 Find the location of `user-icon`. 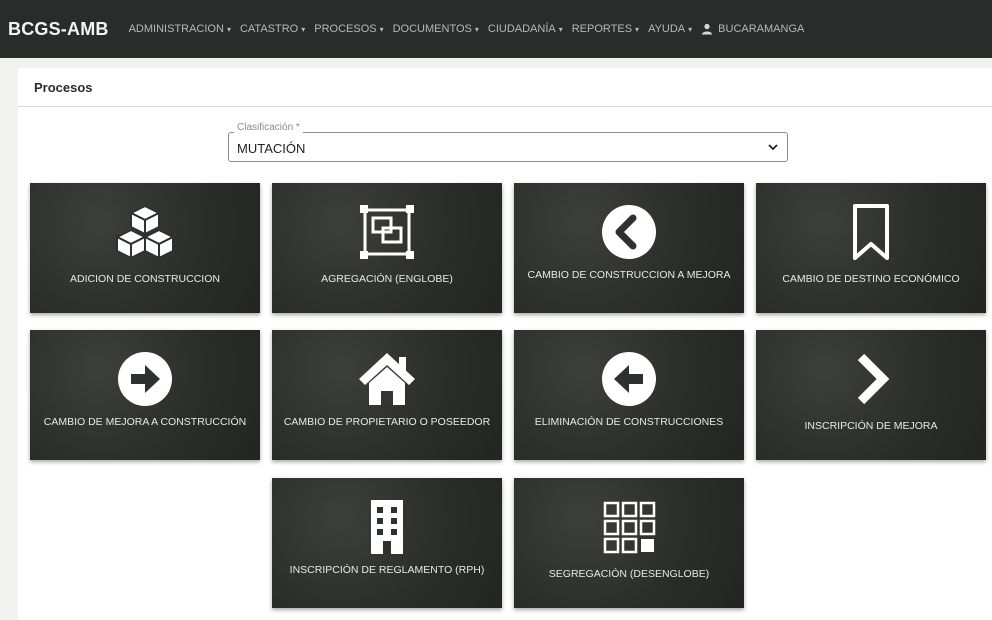

user-icon is located at coordinates (707, 29).